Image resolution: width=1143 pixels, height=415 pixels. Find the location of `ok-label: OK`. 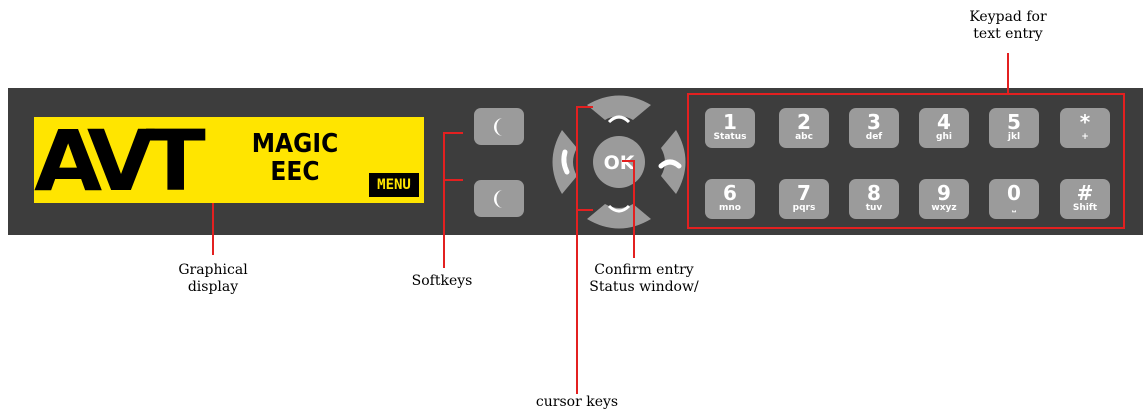

ok-label: OK is located at coordinates (620, 163).